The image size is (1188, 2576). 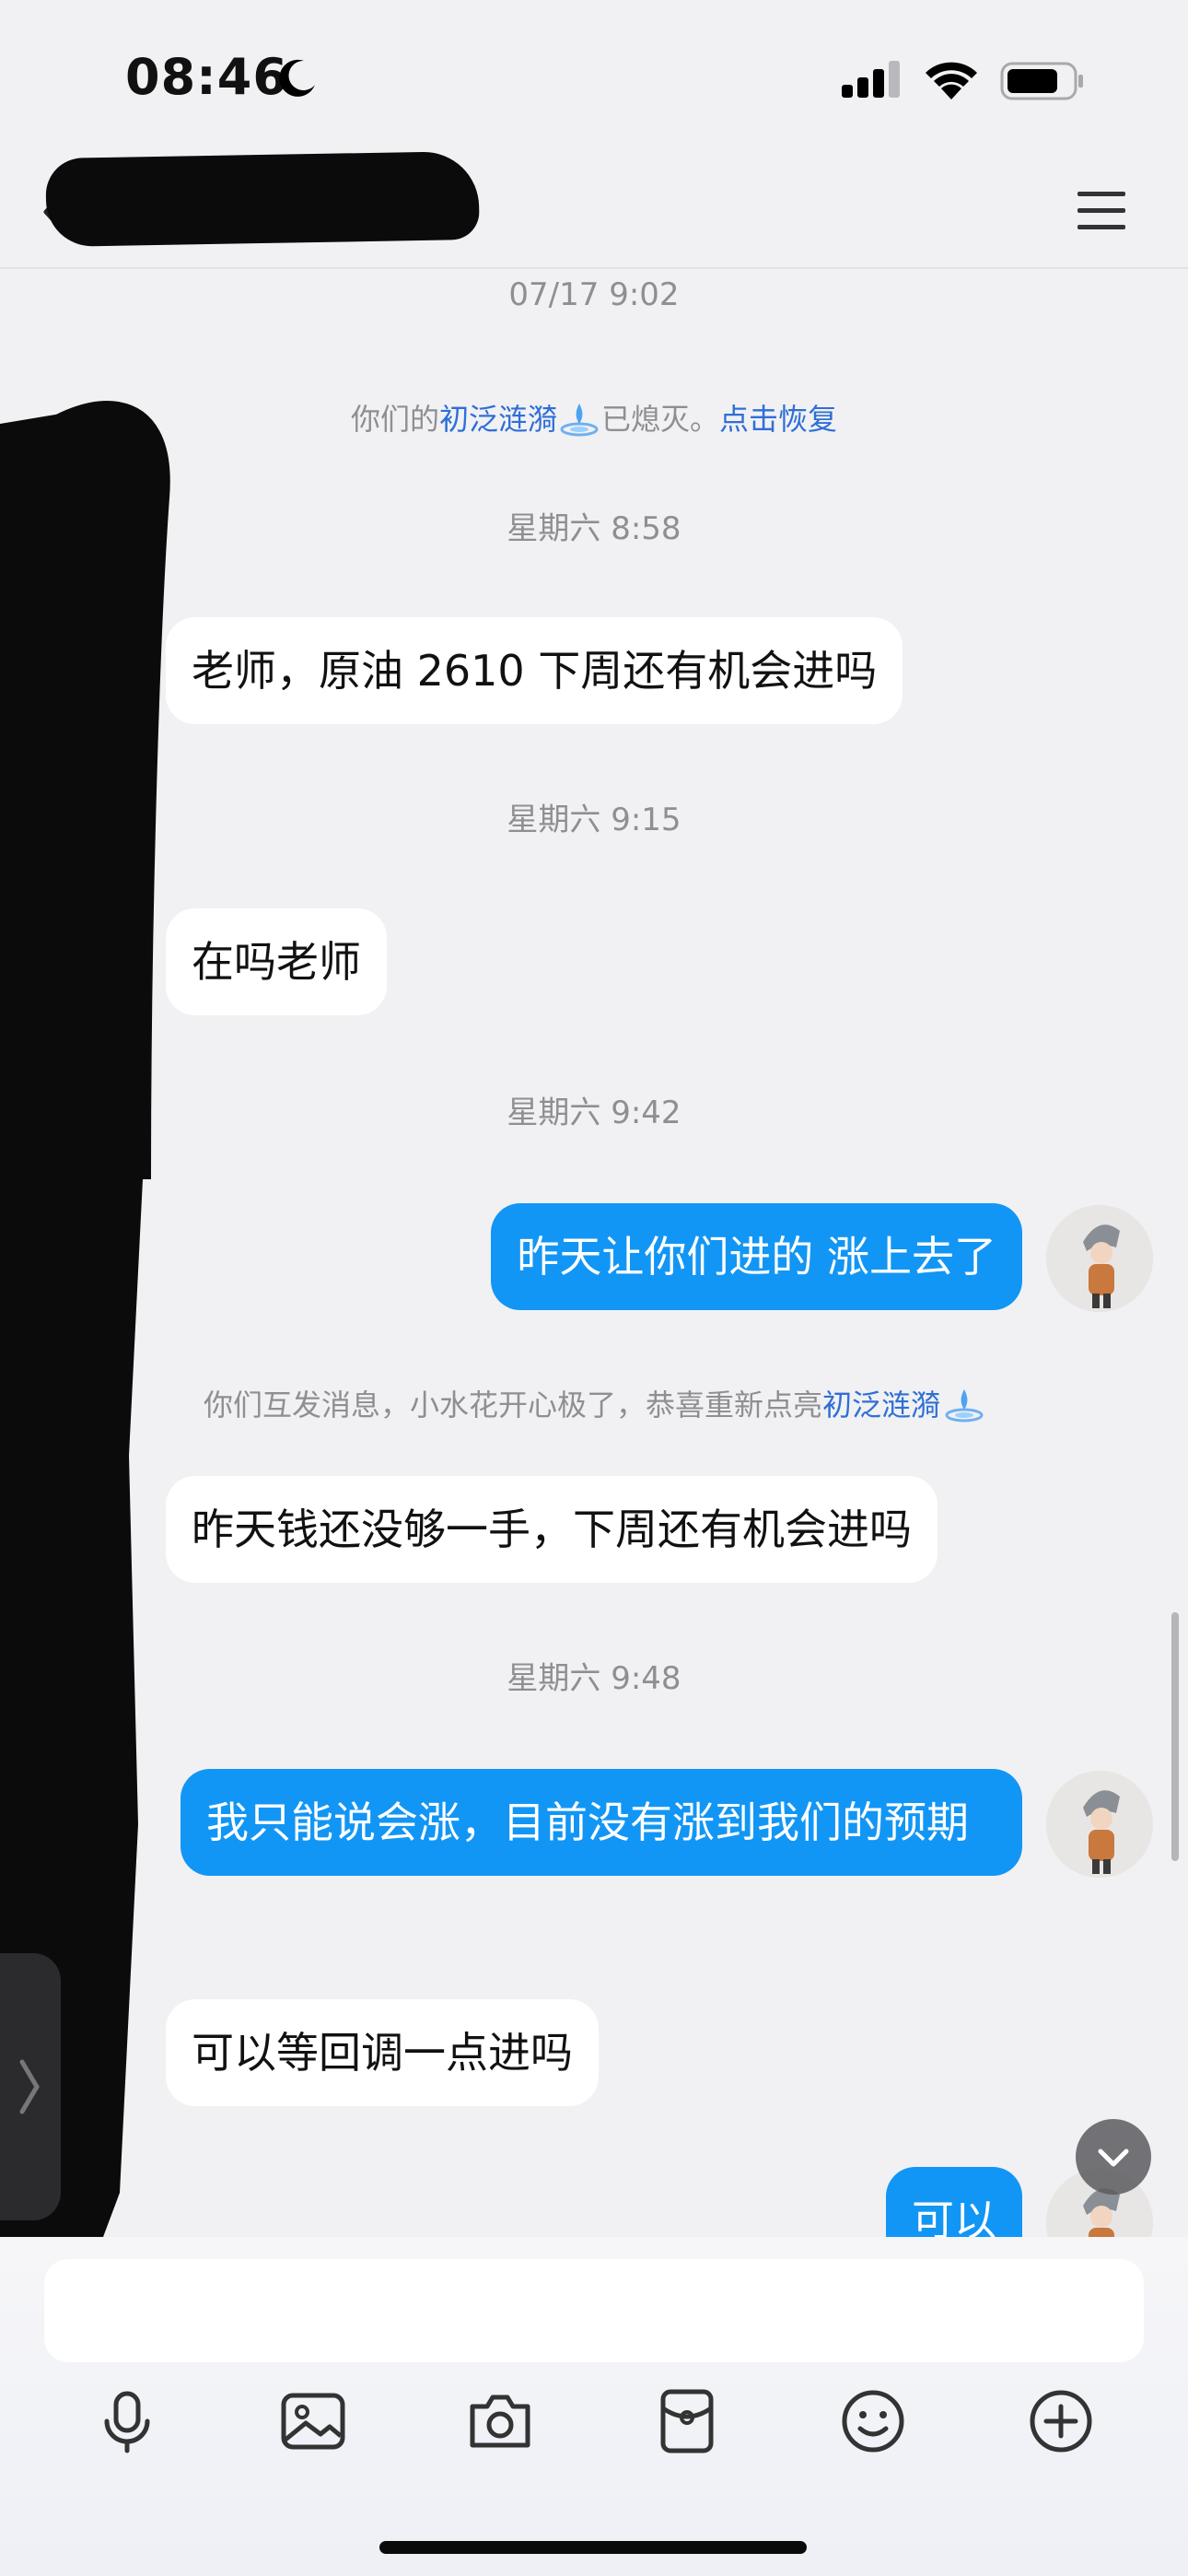 What do you see at coordinates (594, 294) in the screenshot?
I see `timestamp: 07/17 9:02` at bounding box center [594, 294].